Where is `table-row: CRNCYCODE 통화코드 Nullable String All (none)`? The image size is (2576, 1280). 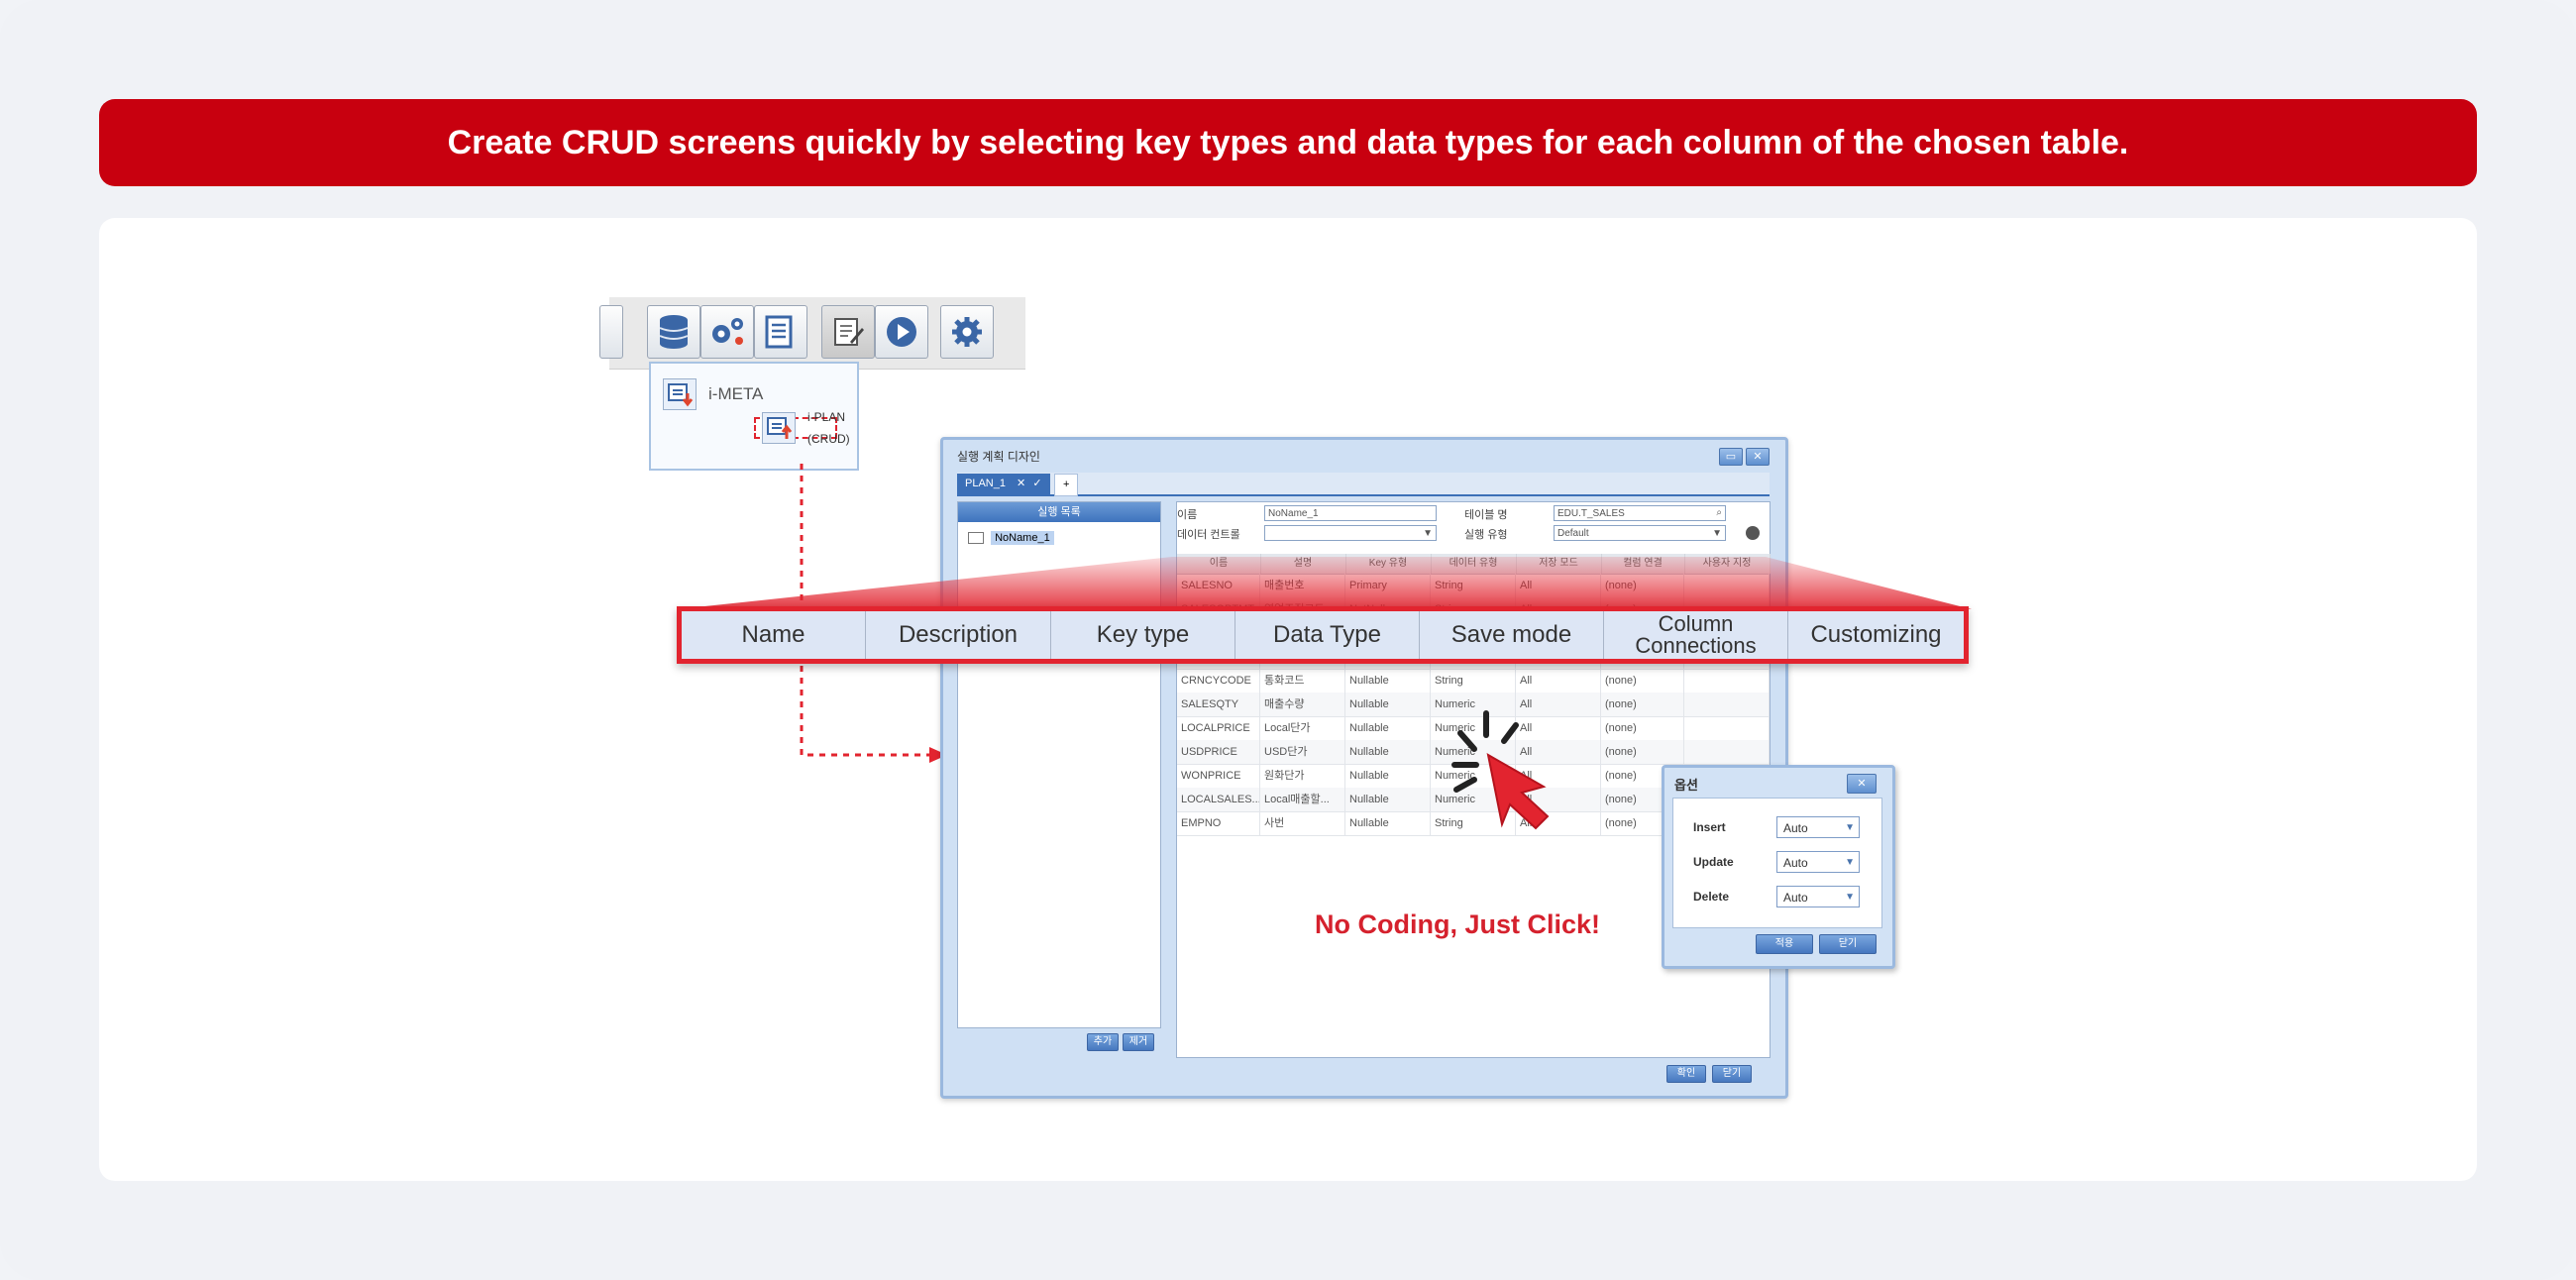
table-row: CRNCYCODE 통화코드 Nullable String All (none) is located at coordinates (1473, 681).